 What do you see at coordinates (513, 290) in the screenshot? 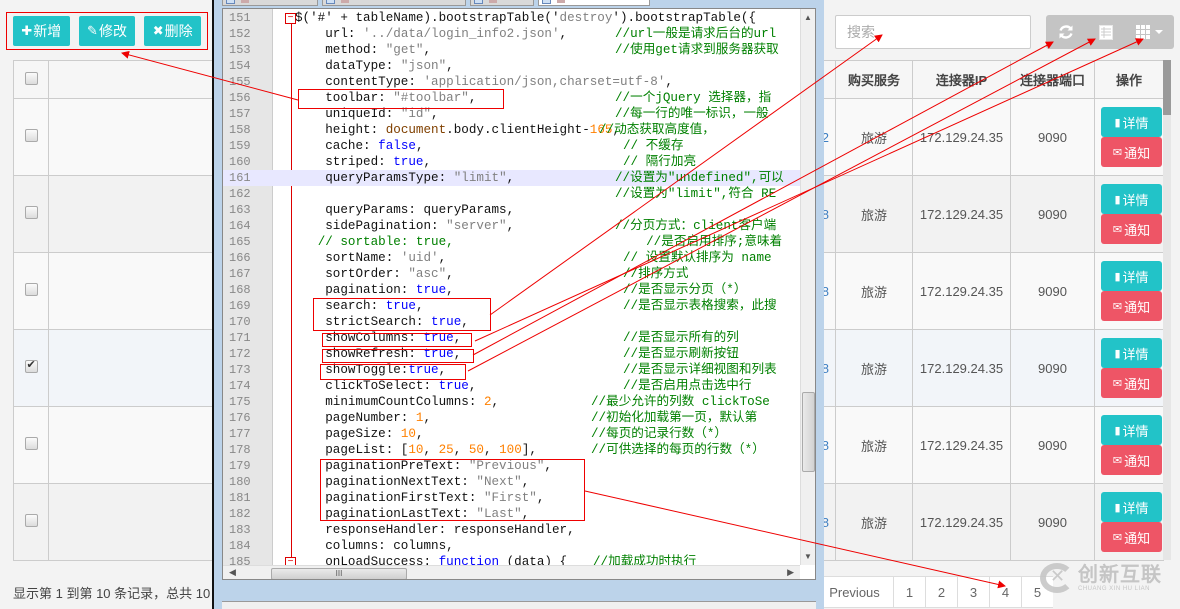
I see `code-line: 168 pagination: true, //是否显示分页（*）` at bounding box center [513, 290].